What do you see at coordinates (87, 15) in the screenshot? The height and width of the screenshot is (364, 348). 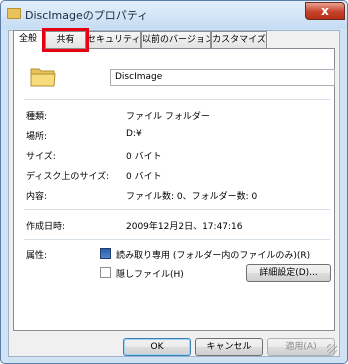 I see `window-title: DiscImageのプロパティ` at bounding box center [87, 15].